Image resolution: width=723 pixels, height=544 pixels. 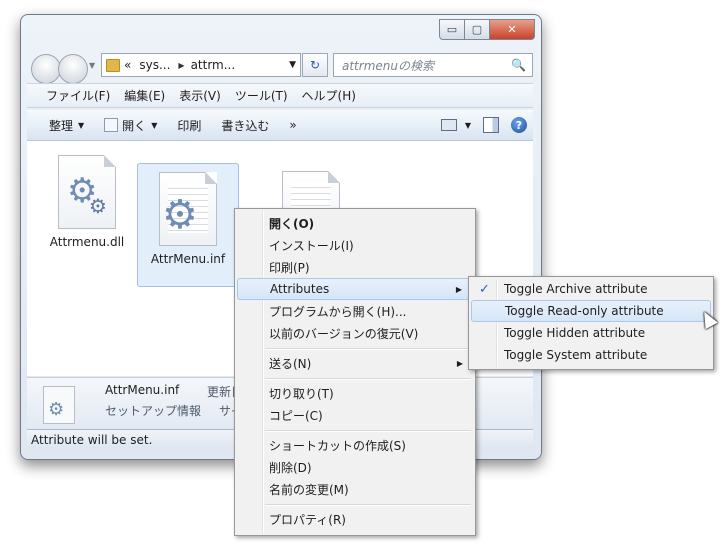 I want to click on menu-bar: ファイル(F) 編集(E) 表示(V) ツール(T) ヘルプ(H), so click(x=280, y=95).